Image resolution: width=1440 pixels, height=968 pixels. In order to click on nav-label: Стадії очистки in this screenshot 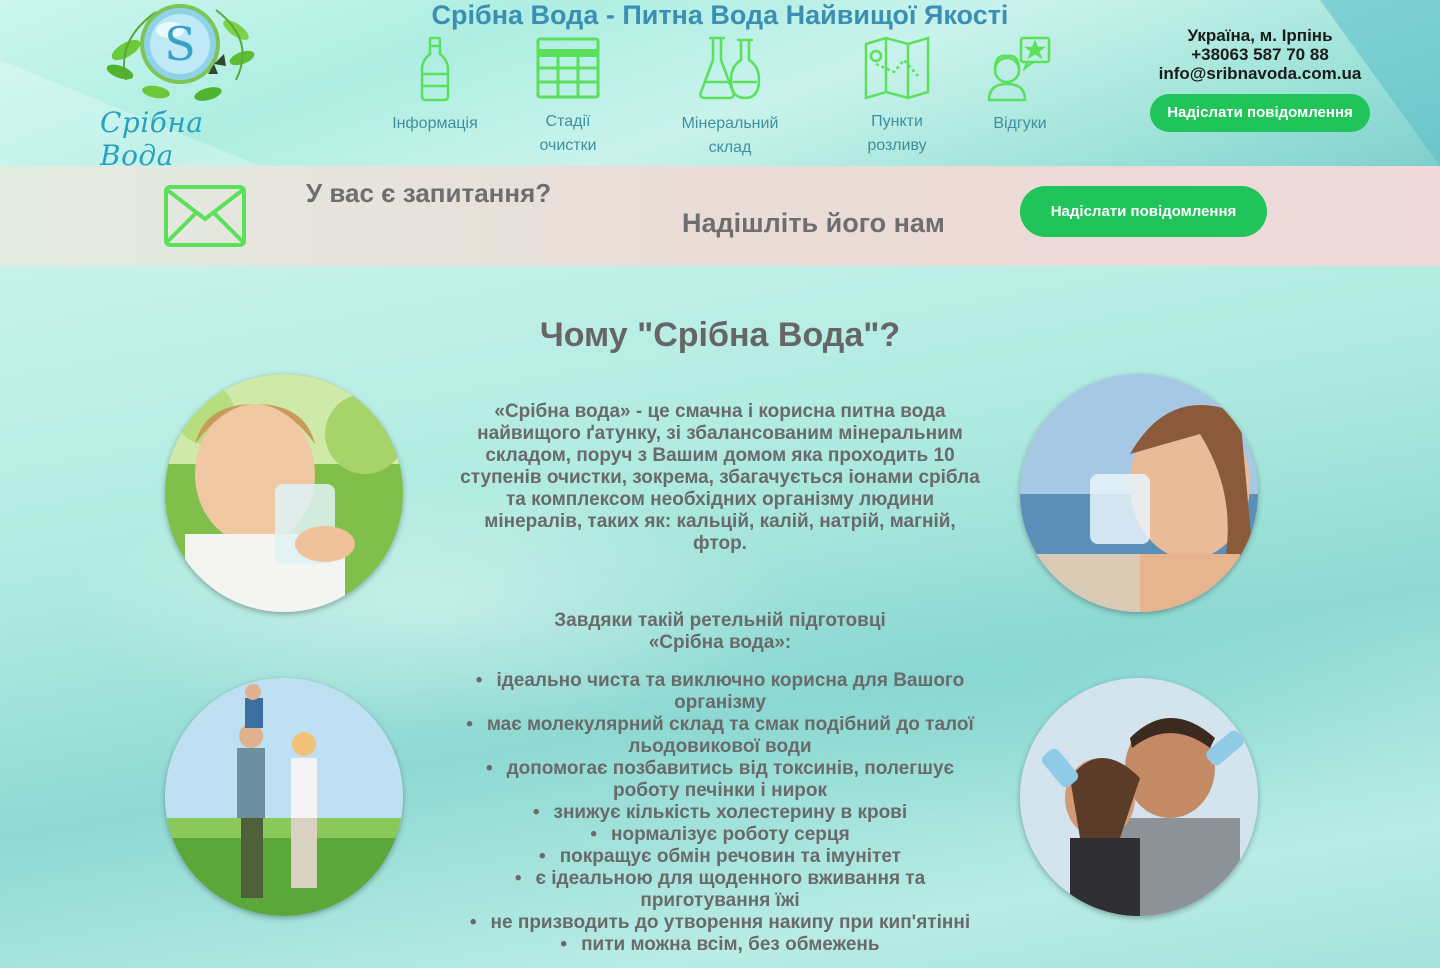, I will do `click(568, 133)`.